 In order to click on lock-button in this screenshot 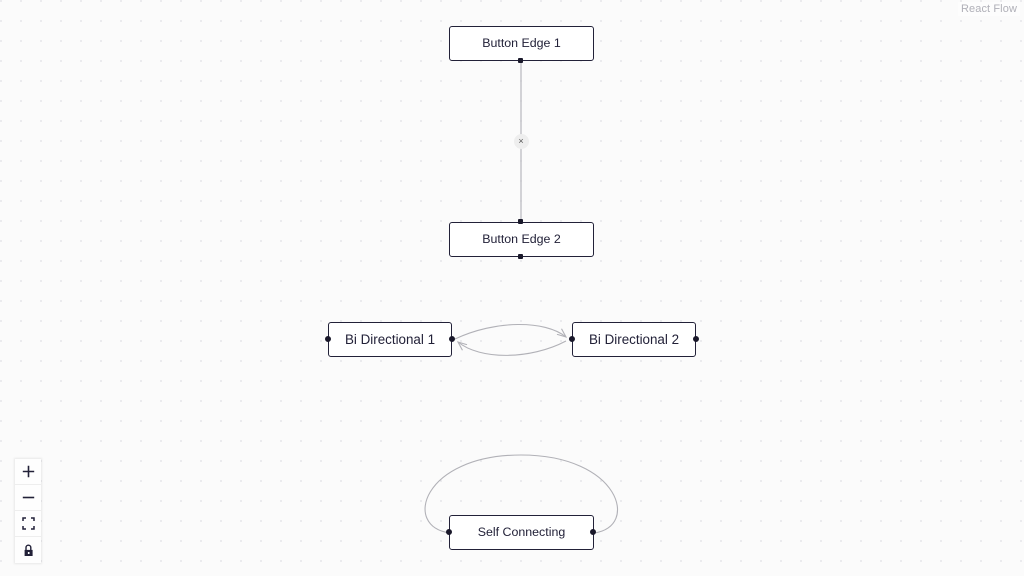, I will do `click(28, 550)`.